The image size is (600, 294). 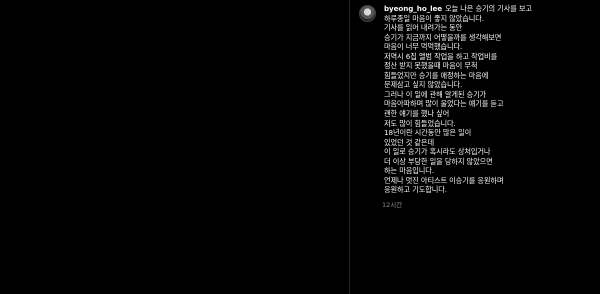 What do you see at coordinates (436, 75) in the screenshot?
I see `caption-line: 힘들었지만 승기를 애정하는 마음에` at bounding box center [436, 75].